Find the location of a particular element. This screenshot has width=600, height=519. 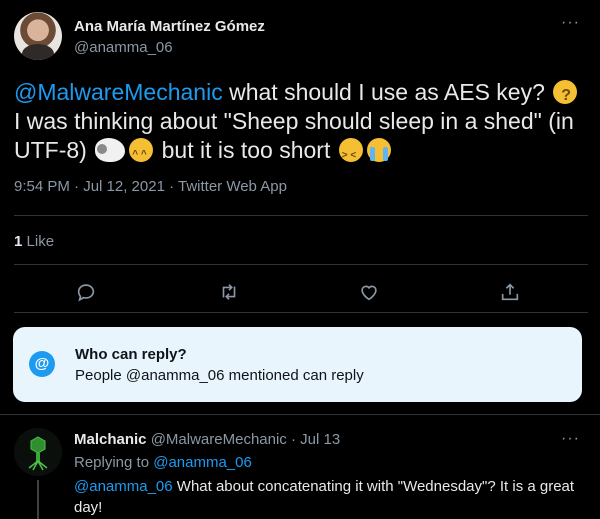

grinning-squinting-face-emoji is located at coordinates (141, 153).